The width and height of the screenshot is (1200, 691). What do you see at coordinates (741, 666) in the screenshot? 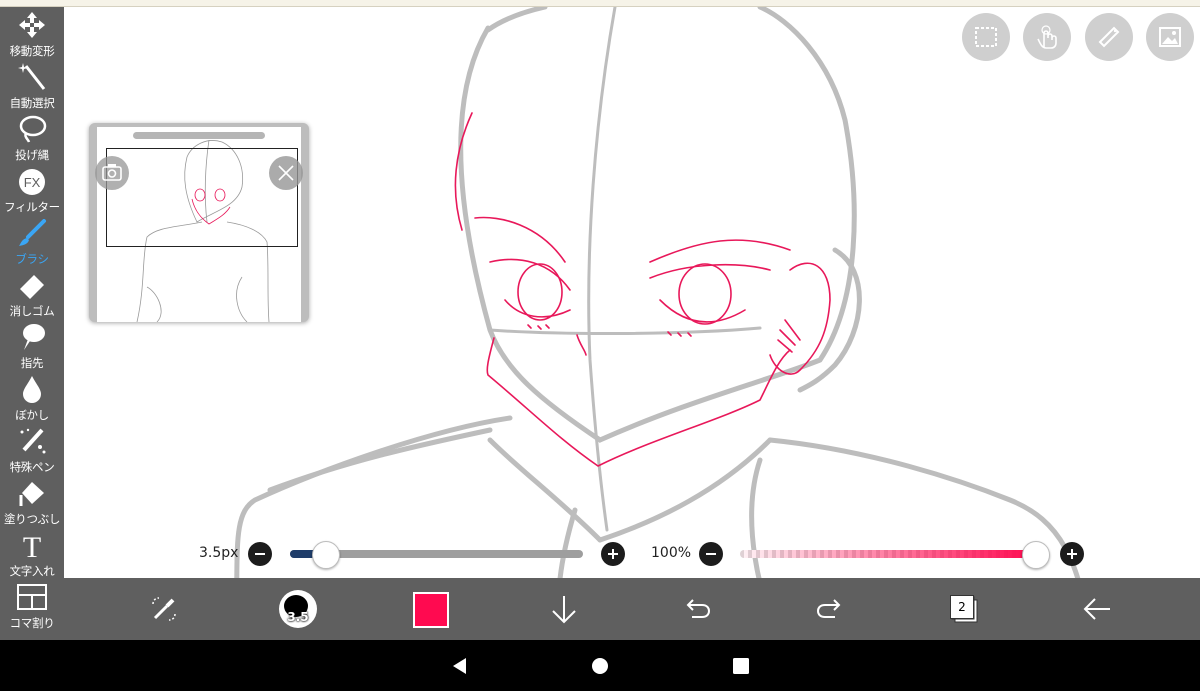
I see `recents-square-icon` at bounding box center [741, 666].